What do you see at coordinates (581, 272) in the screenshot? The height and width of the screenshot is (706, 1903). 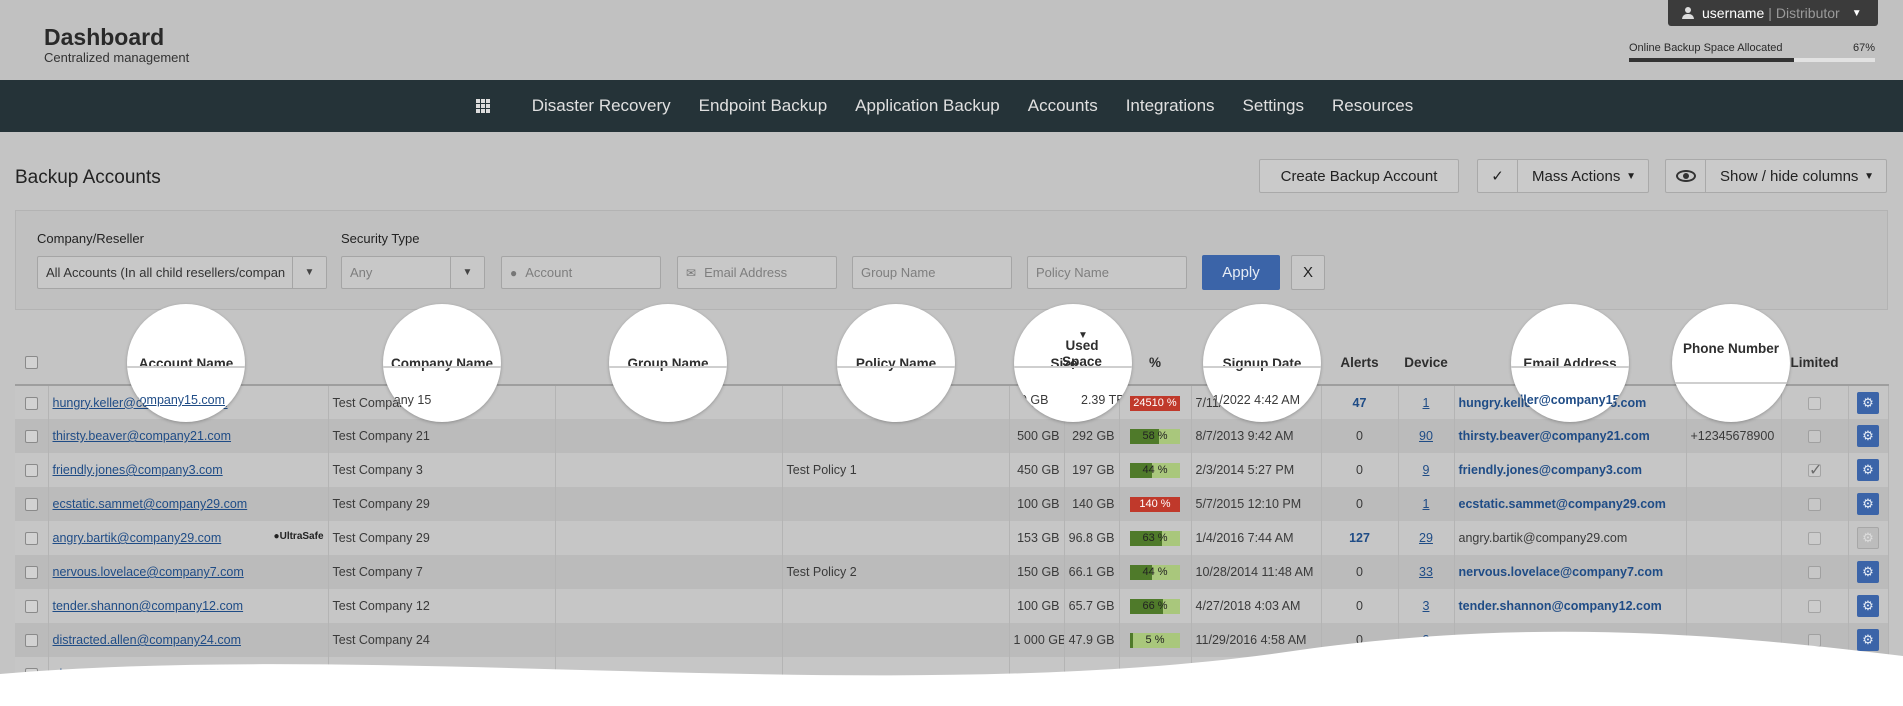 I see `account-filter-input: ● Account` at bounding box center [581, 272].